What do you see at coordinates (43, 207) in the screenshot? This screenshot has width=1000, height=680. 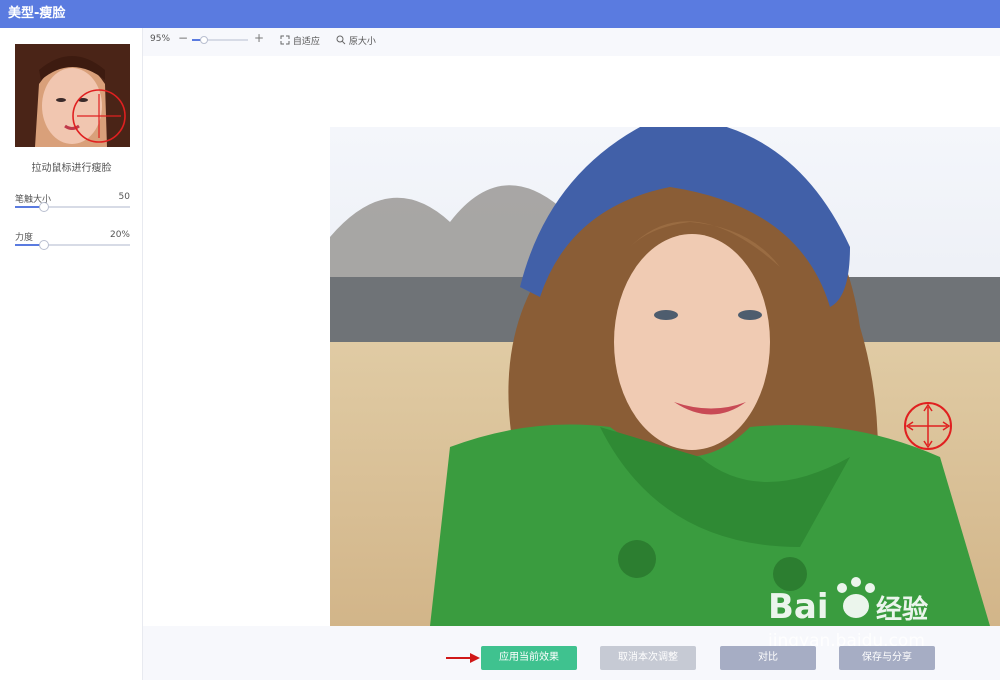 I see `brush-size-handle` at bounding box center [43, 207].